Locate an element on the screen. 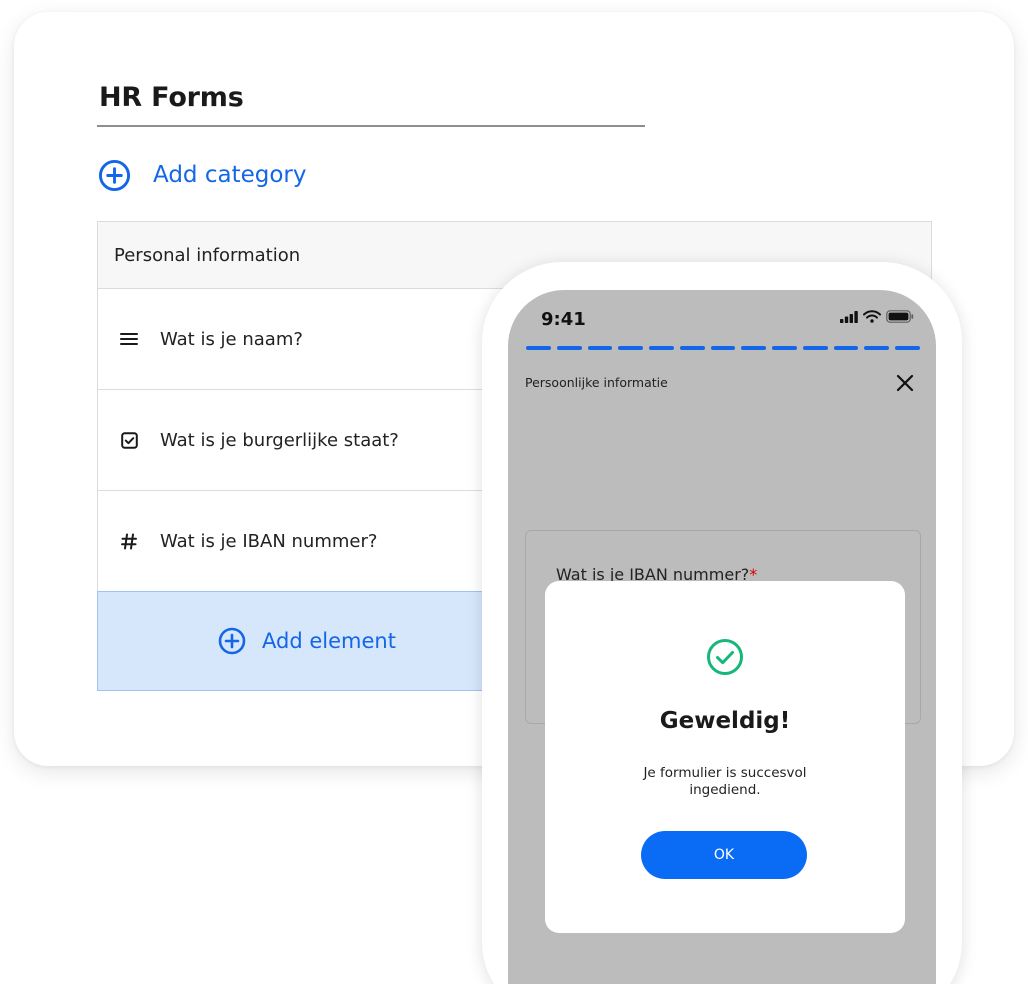 This screenshot has height=984, width=1028. step-progress-bar is located at coordinates (723, 348).